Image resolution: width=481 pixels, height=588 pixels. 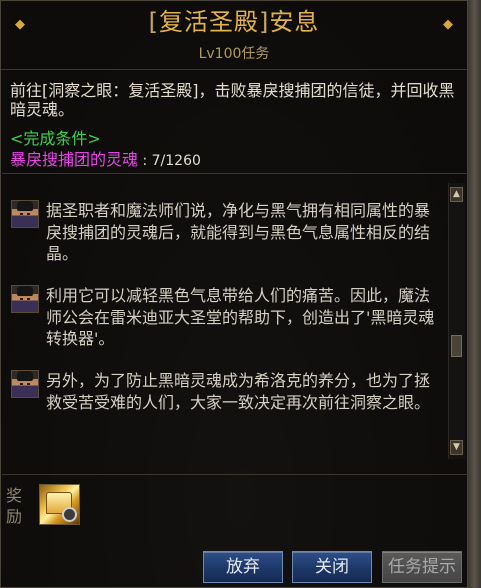 I want to click on completion-condition: 暴戾搜捕团的灵魂 : 7/1260, so click(x=105, y=158).